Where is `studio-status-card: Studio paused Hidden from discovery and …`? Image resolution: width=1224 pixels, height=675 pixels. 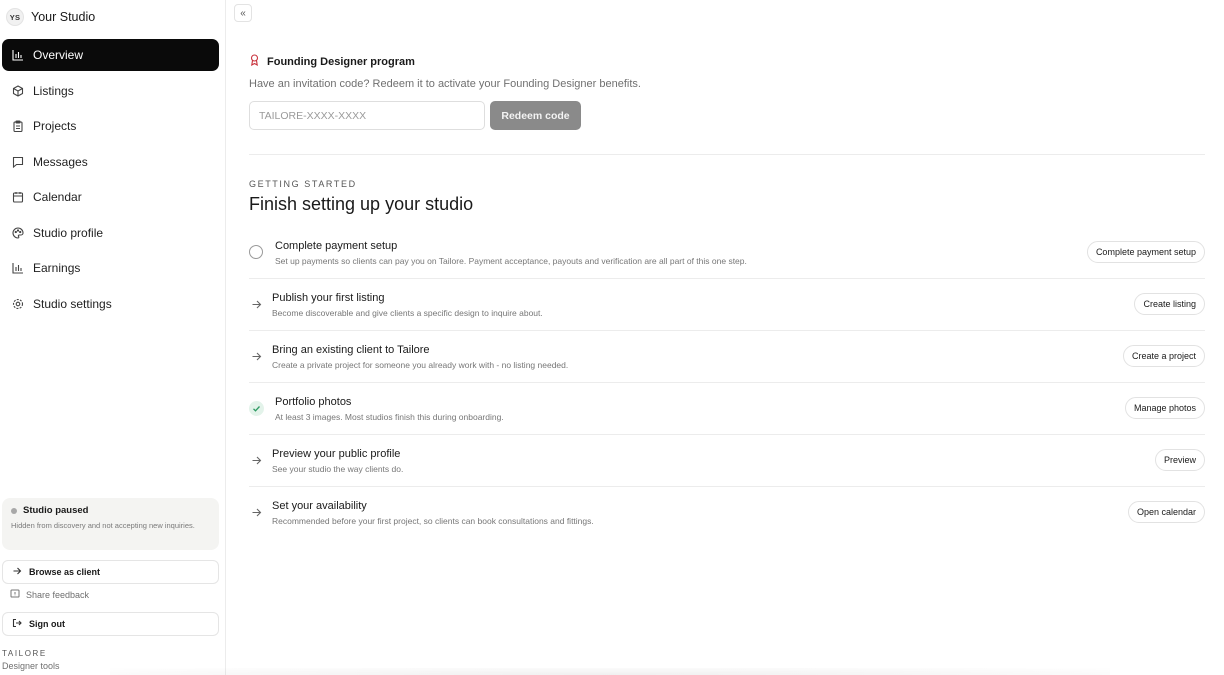
studio-status-card: Studio paused Hidden from discovery and … is located at coordinates (110, 524).